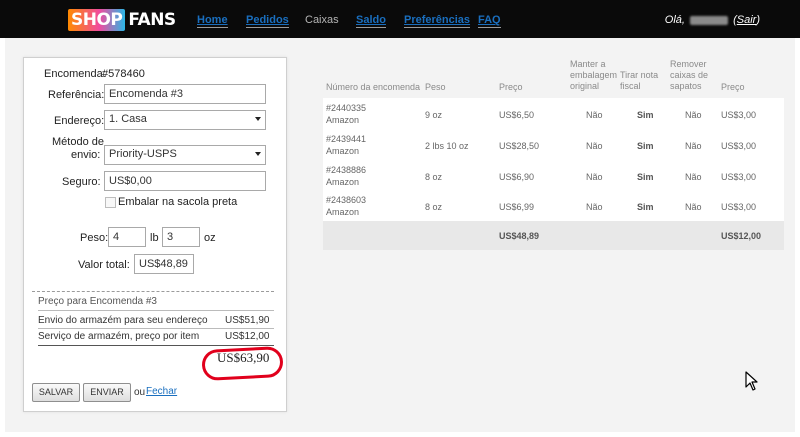  I want to click on th-remover-caixas: Remover caixas de sapatos, so click(689, 75).